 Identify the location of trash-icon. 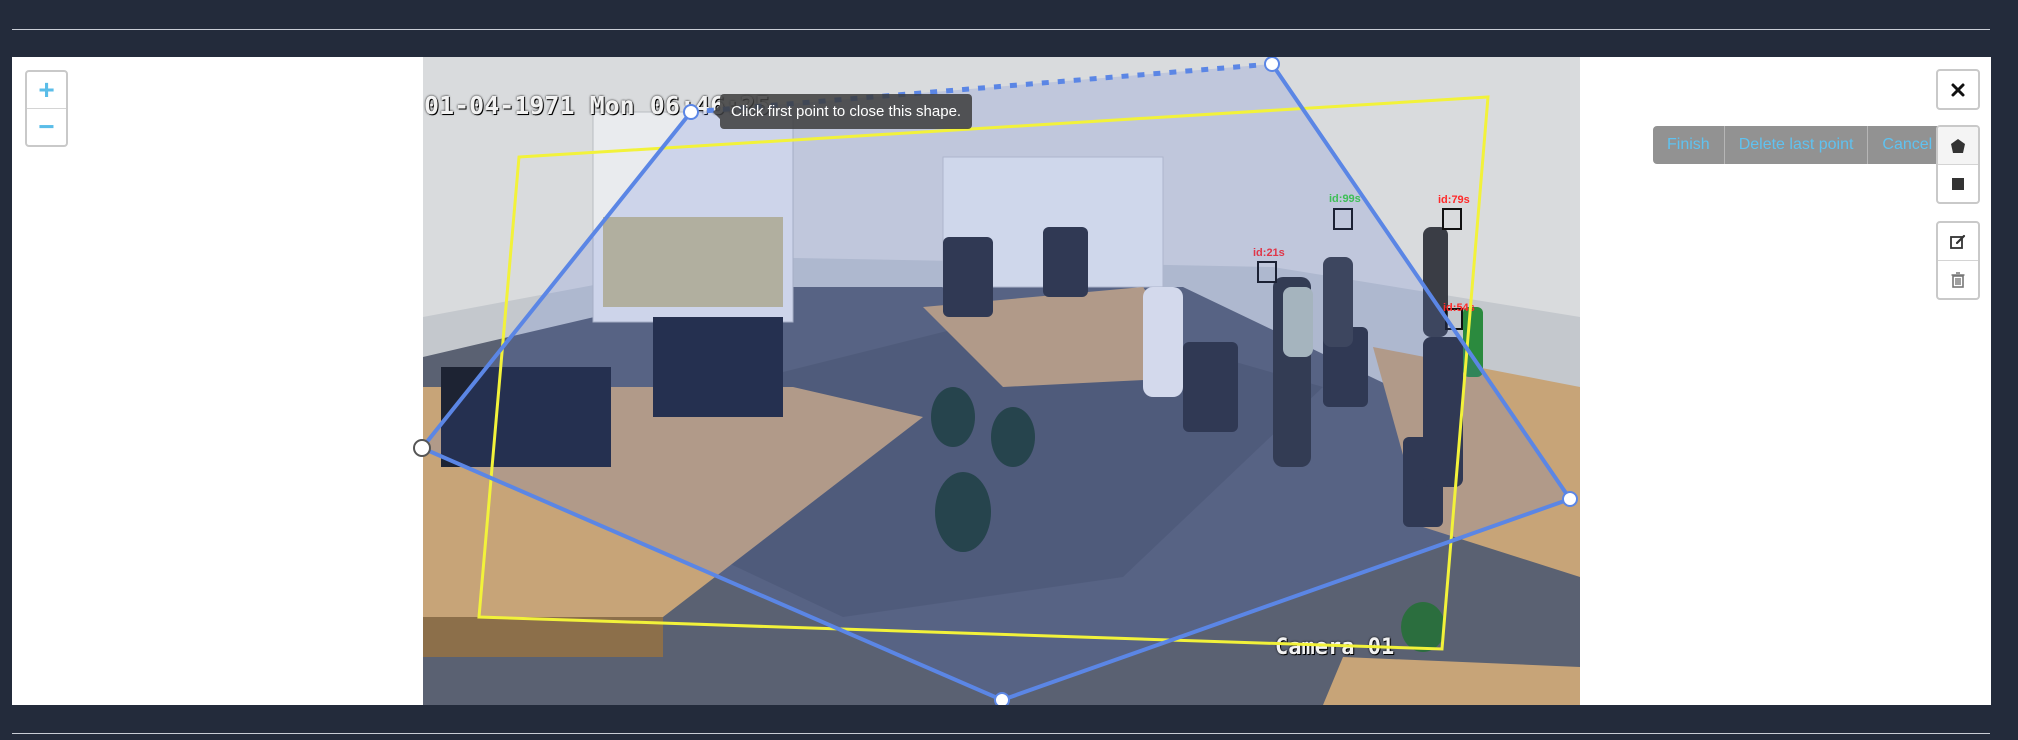
(1958, 279).